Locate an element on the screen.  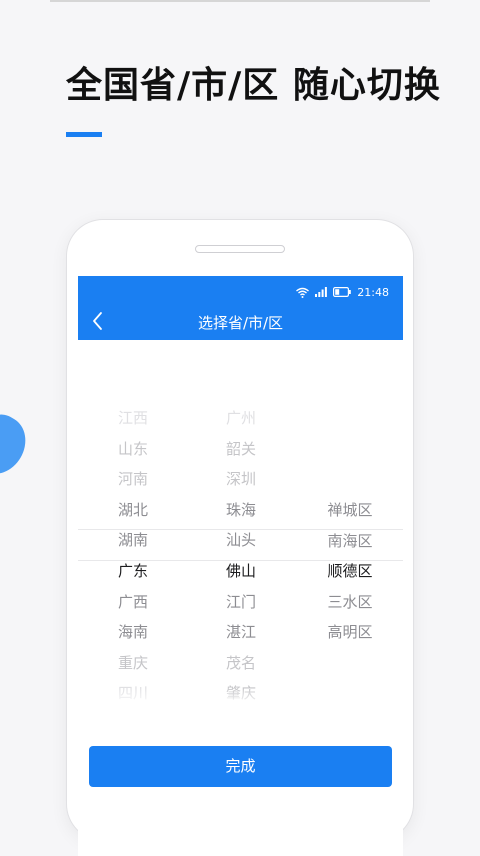
province-item-selected: 广东 is located at coordinates (133, 571).